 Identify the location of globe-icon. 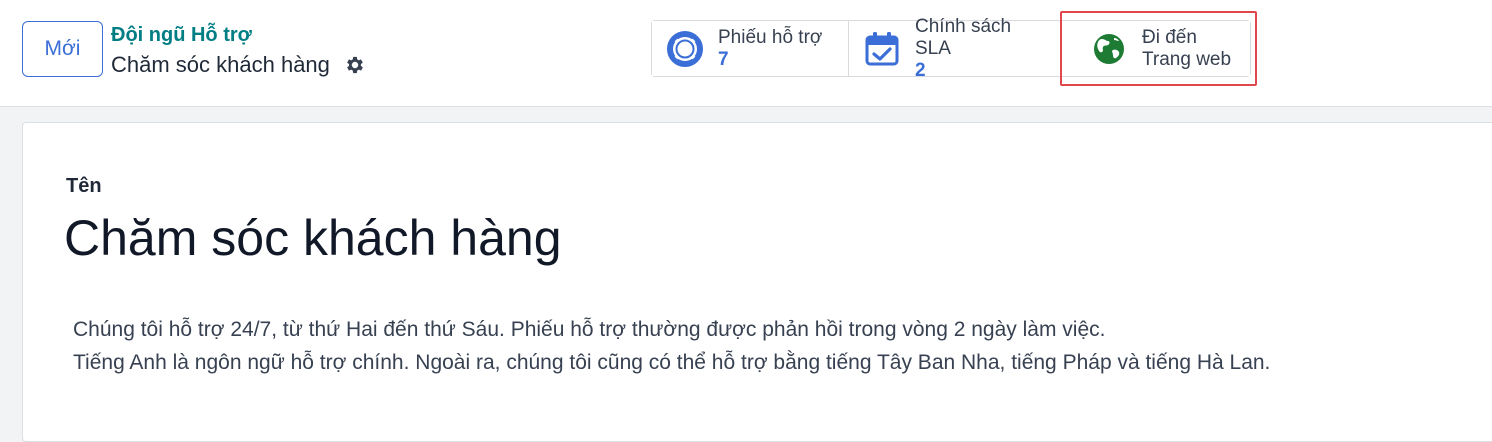
(1109, 49).